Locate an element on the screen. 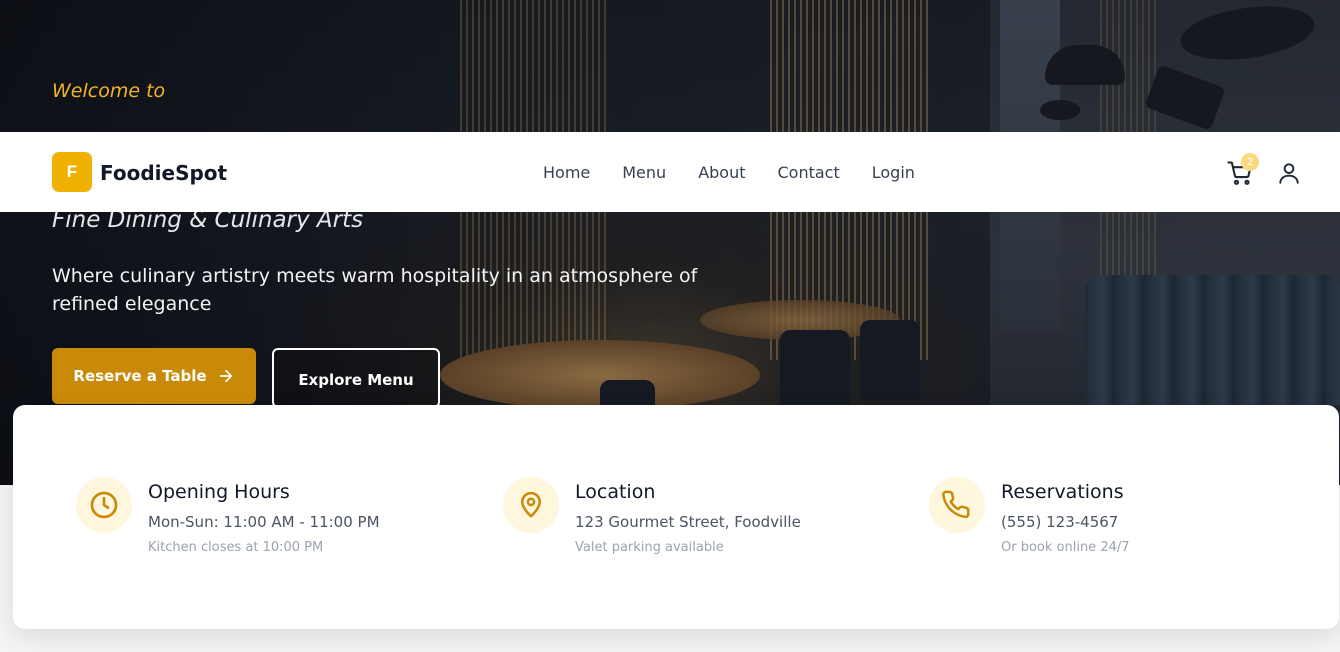 The width and height of the screenshot is (1340, 652). explore-menu-label: Explore Menu is located at coordinates (356, 380).